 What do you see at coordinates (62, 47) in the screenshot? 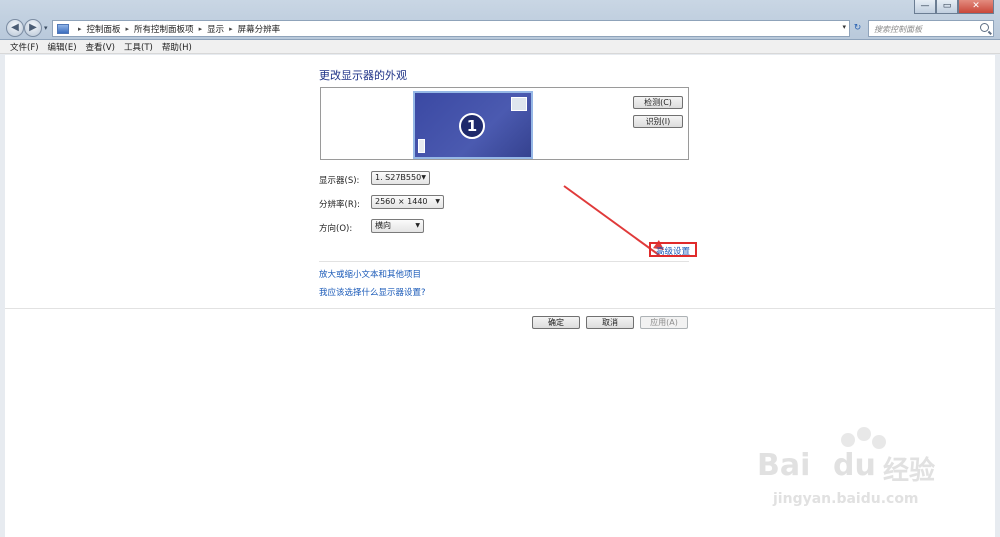
I see `menu-edit: 编辑(E)` at bounding box center [62, 47].